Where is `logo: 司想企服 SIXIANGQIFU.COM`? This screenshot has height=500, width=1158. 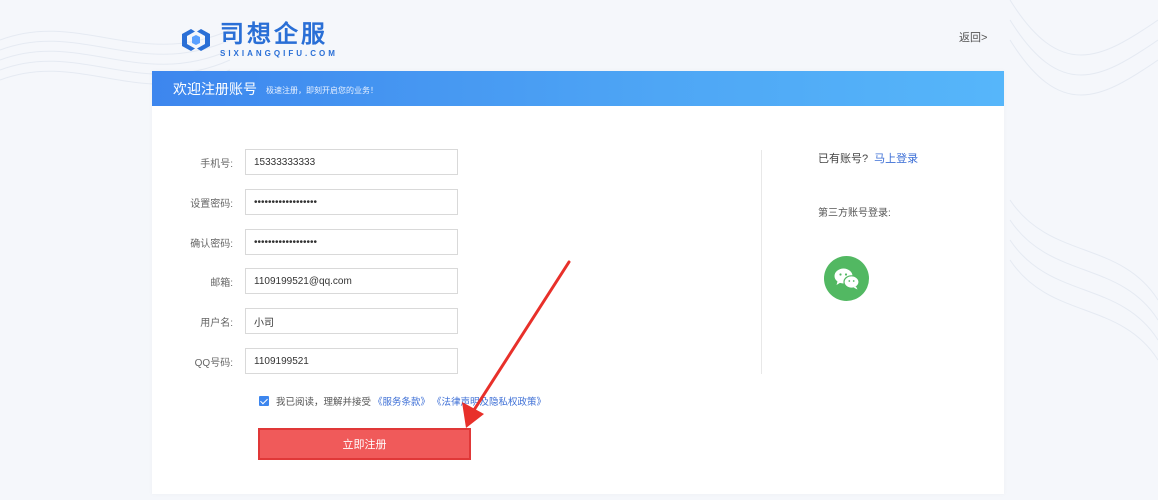
logo: 司想企服 SIXIANGQIFU.COM is located at coordinates (258, 40).